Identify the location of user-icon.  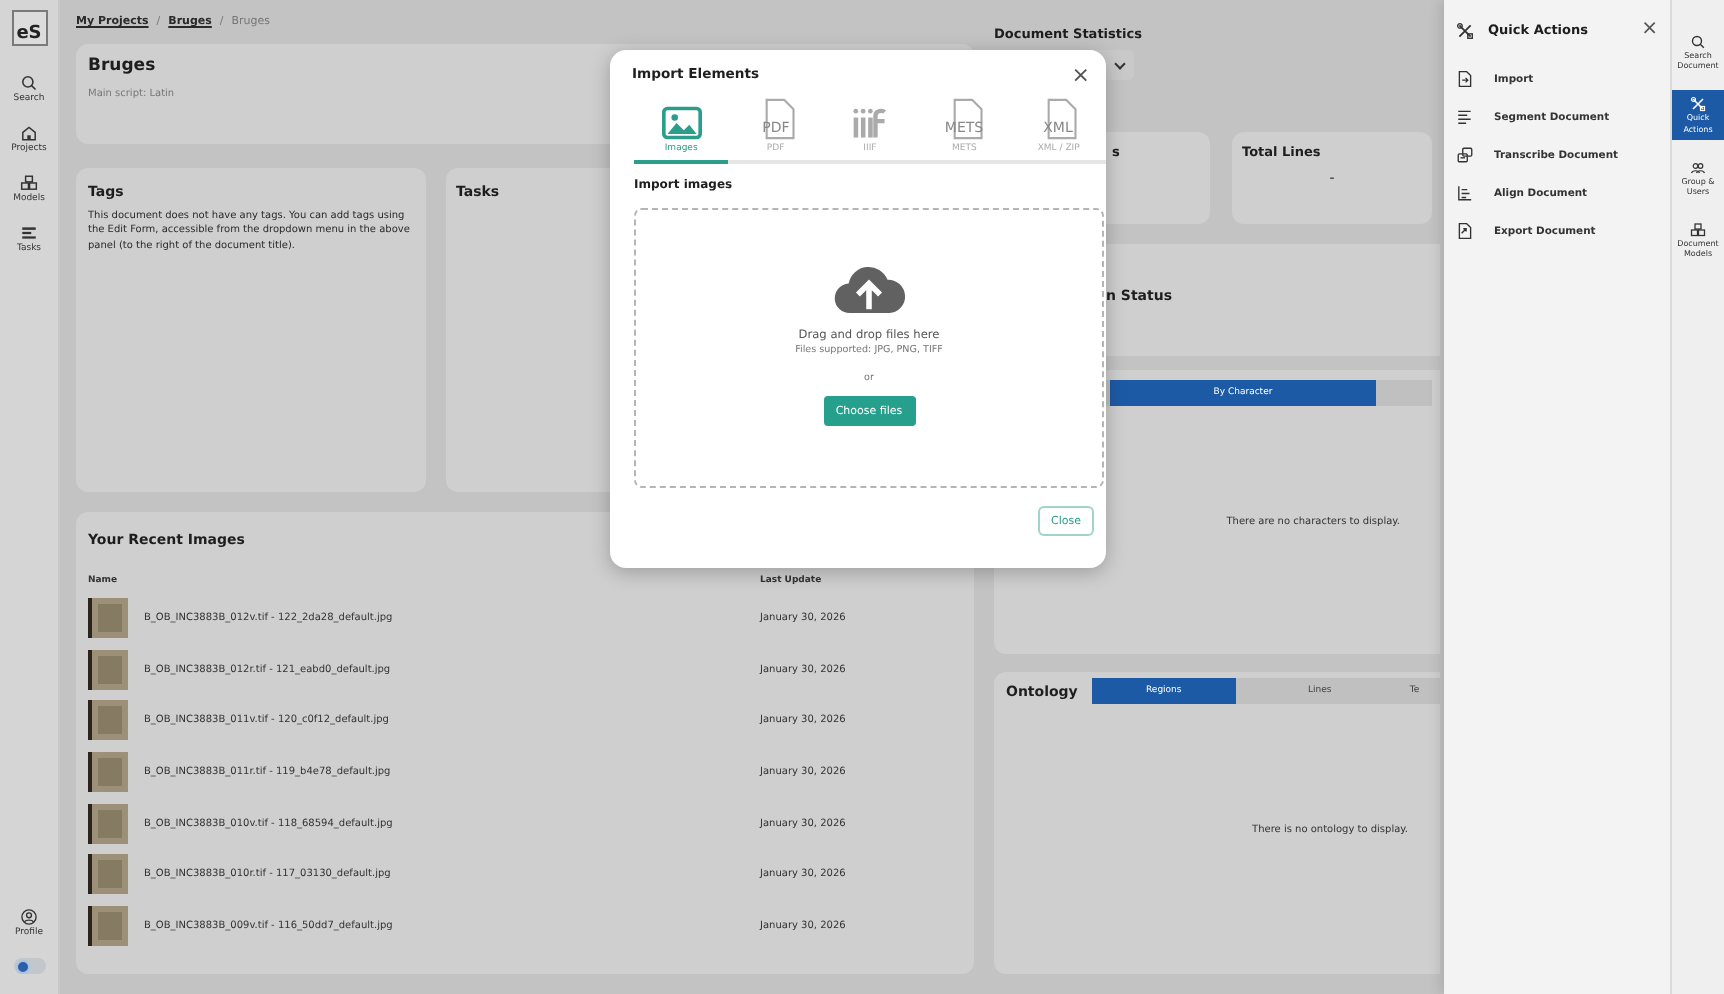
(29, 917).